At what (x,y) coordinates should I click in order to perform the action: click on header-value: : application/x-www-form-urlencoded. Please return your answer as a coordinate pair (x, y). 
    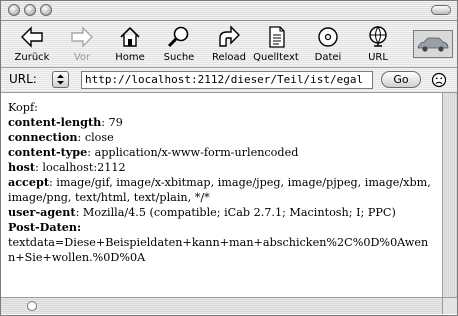
    Looking at the image, I should click on (193, 152).